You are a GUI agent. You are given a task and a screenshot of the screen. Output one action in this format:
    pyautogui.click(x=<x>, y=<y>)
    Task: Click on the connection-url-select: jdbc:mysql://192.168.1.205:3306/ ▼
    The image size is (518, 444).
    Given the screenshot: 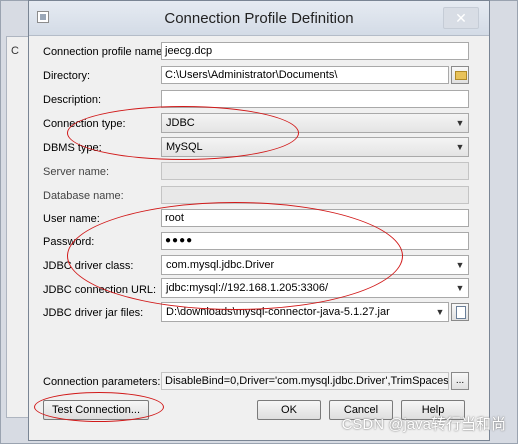 What is the action you would take?
    pyautogui.click(x=315, y=288)
    